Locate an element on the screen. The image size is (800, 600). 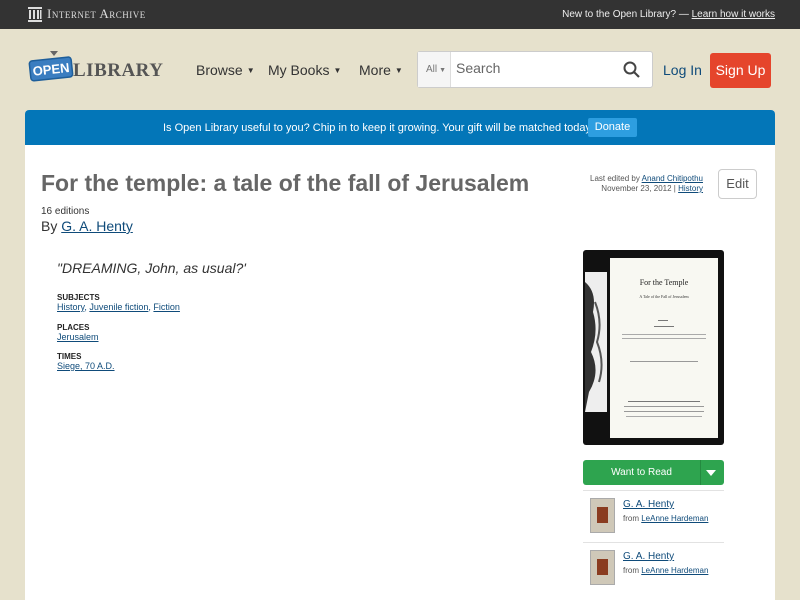
time-link: Siege, 70 A.D. is located at coordinates (86, 366).